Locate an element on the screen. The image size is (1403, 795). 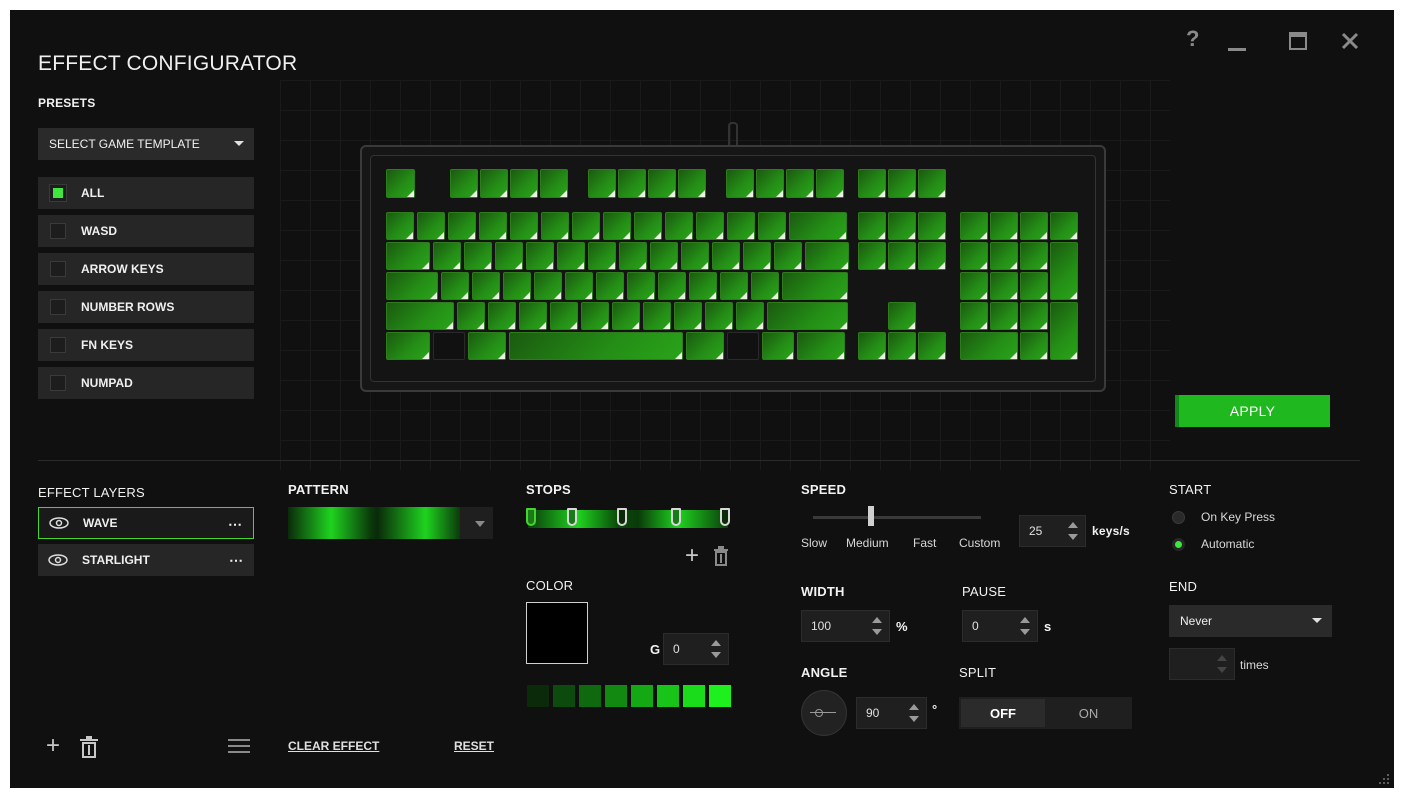
end-times-input is located at coordinates (1202, 664).